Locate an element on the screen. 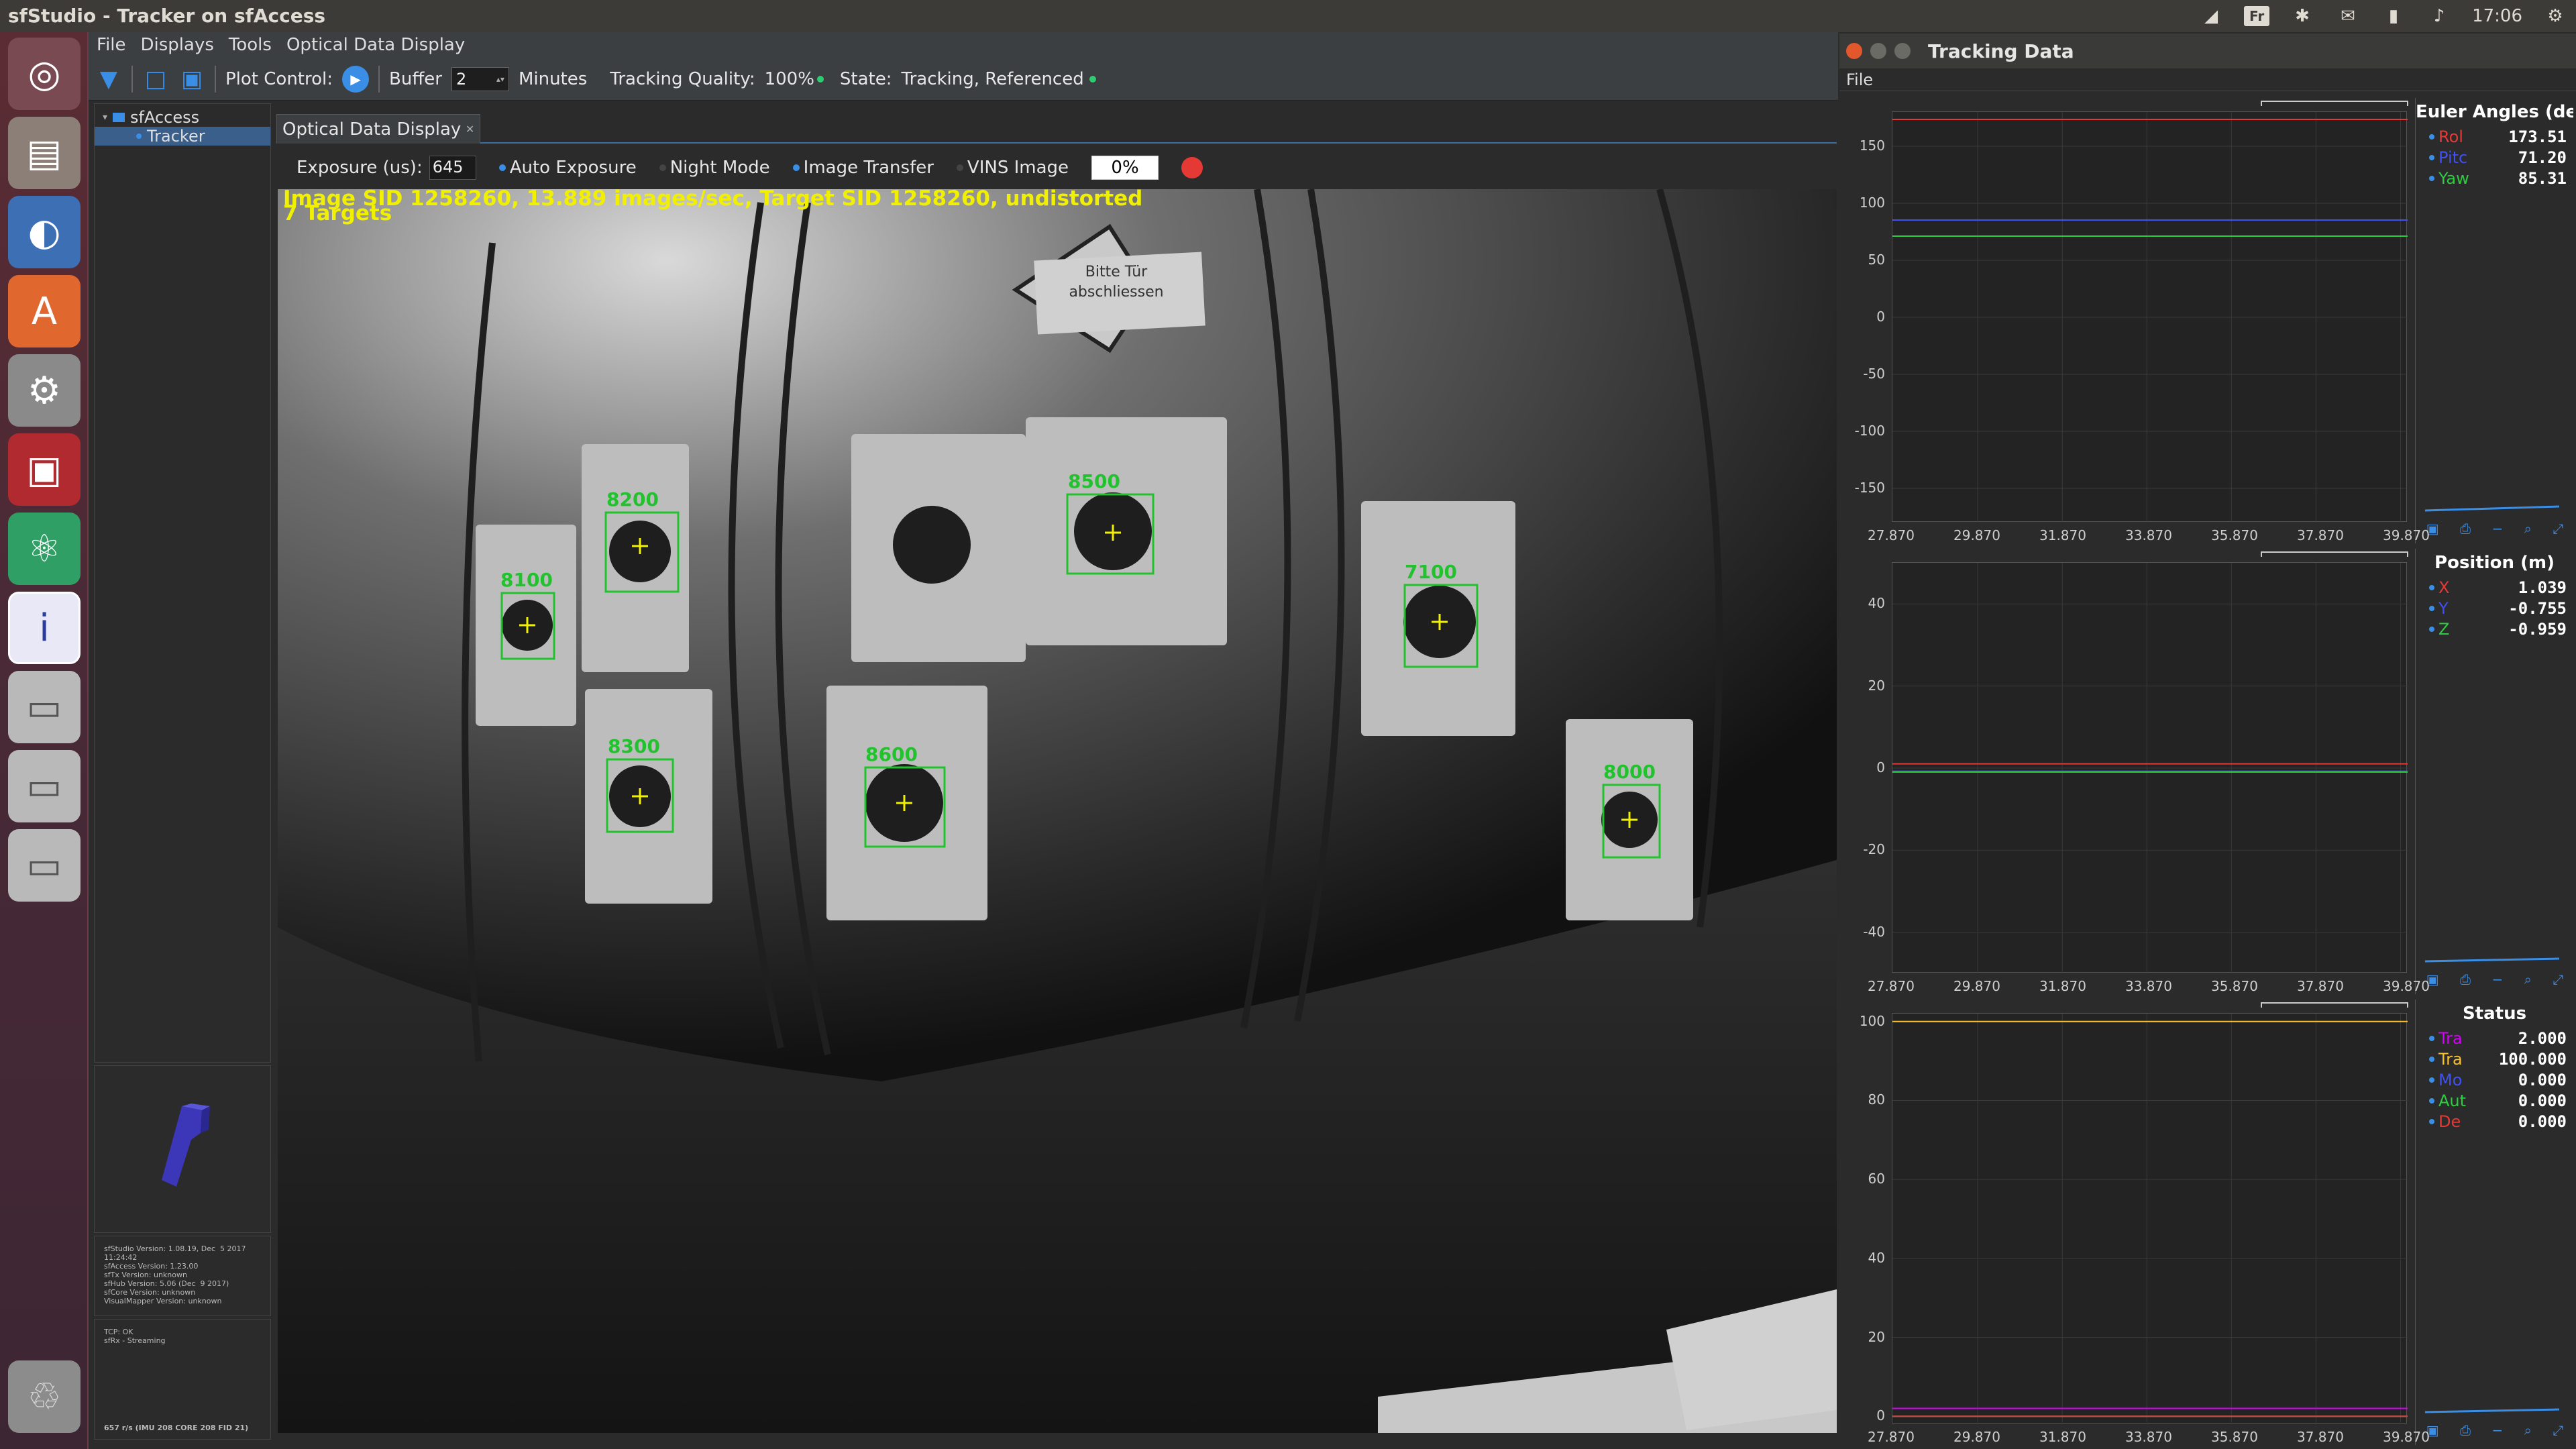 This screenshot has width=2576, height=1449. wifi-icon: ◢ is located at coordinates (2211, 16).